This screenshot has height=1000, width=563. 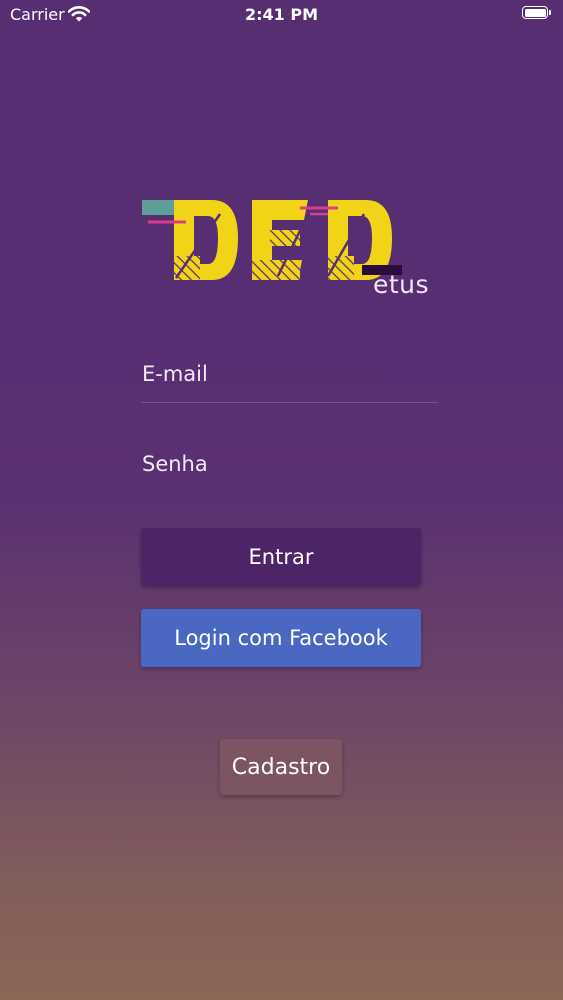 What do you see at coordinates (401, 284) in the screenshot?
I see `logo-subtext: etus` at bounding box center [401, 284].